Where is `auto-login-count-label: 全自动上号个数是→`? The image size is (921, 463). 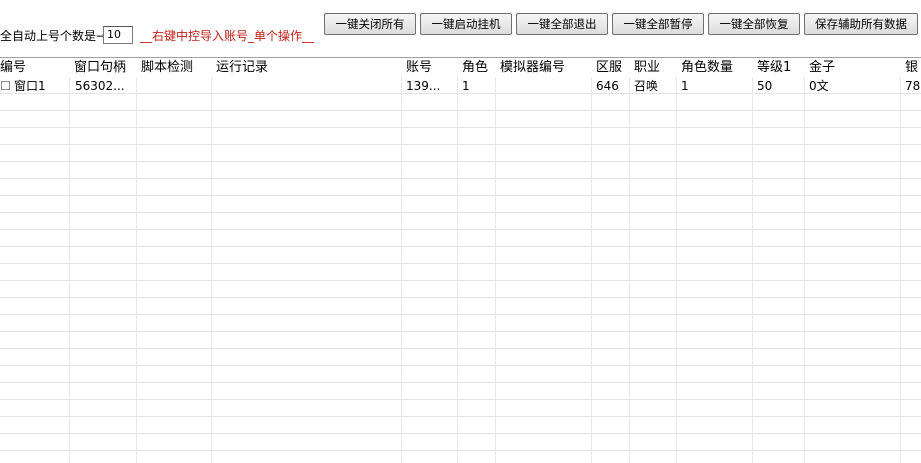
auto-login-count-label: 全自动上号个数是→ is located at coordinates (53, 36).